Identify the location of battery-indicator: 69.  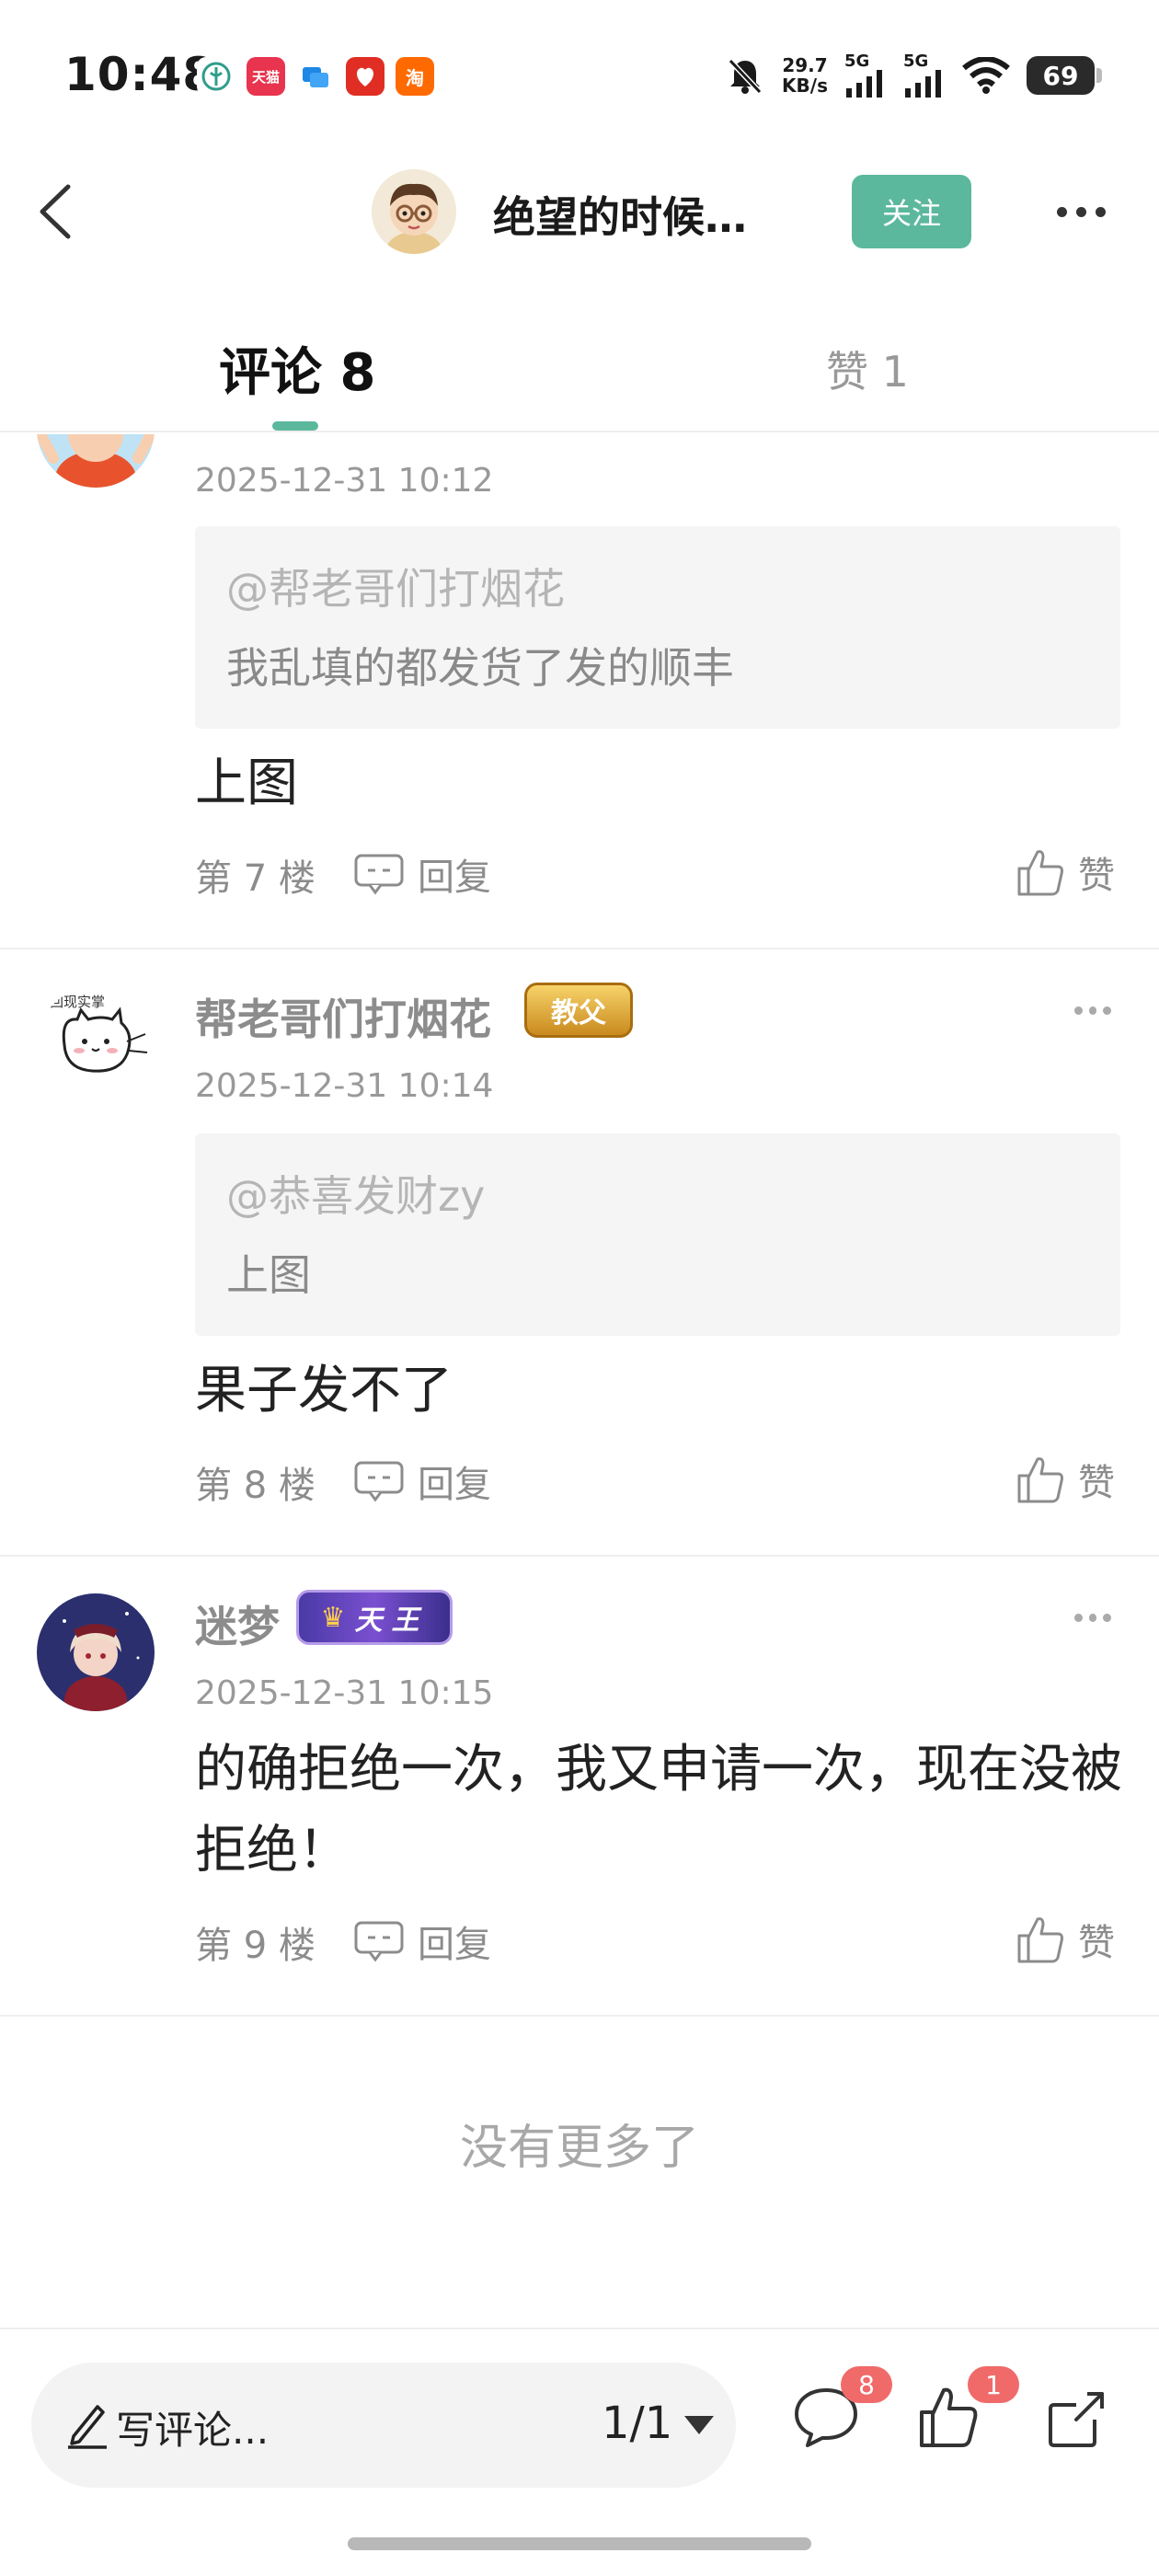
(1064, 75).